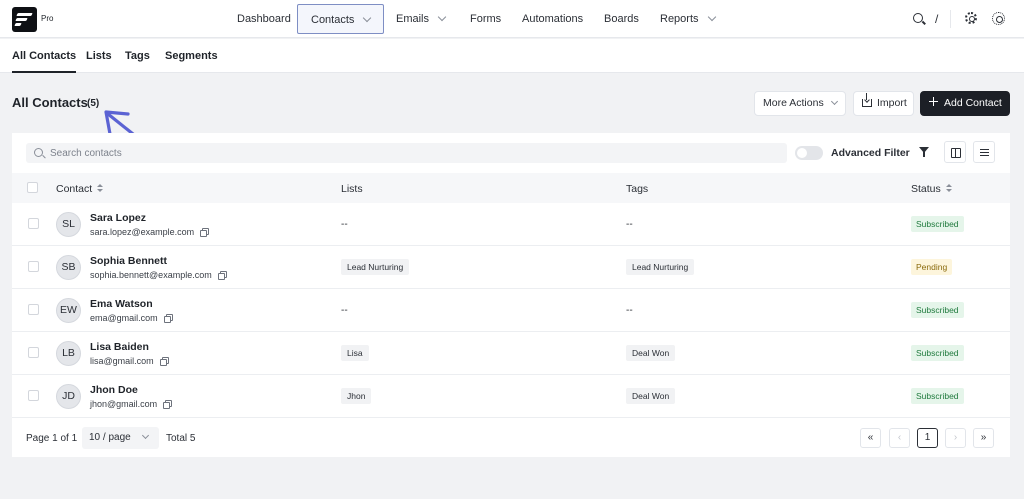 This screenshot has height=499, width=1024. Describe the element at coordinates (933, 101) in the screenshot. I see `plus-icon` at that location.